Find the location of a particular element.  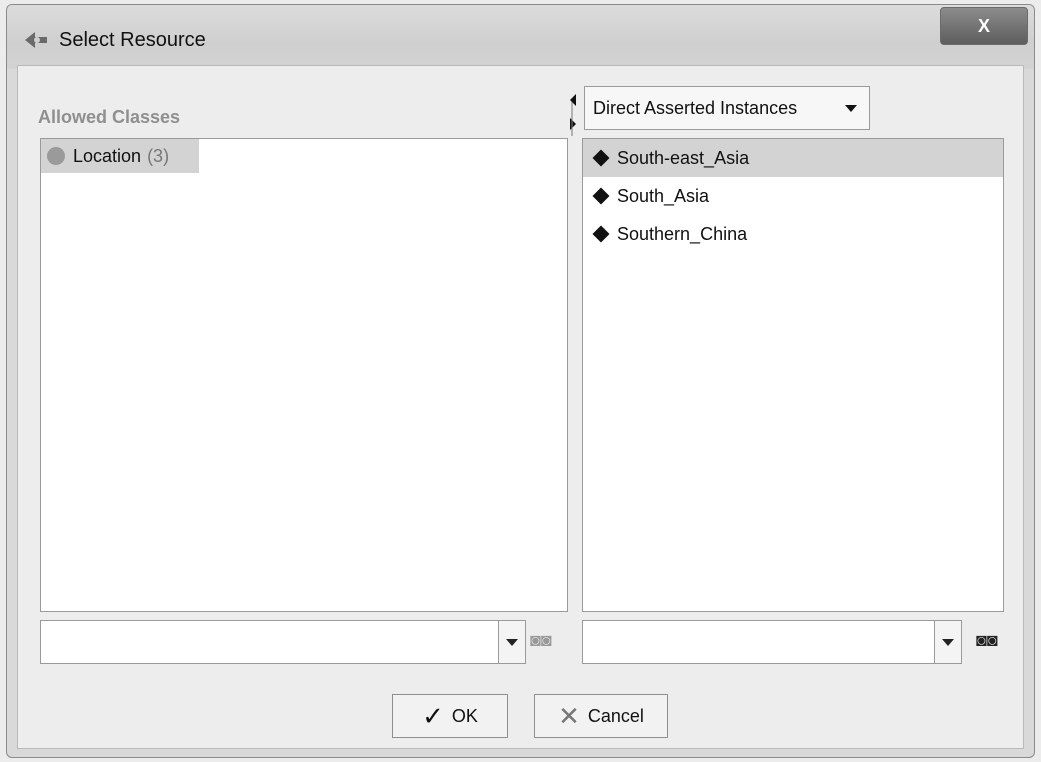

ok-label: OK is located at coordinates (464, 715).